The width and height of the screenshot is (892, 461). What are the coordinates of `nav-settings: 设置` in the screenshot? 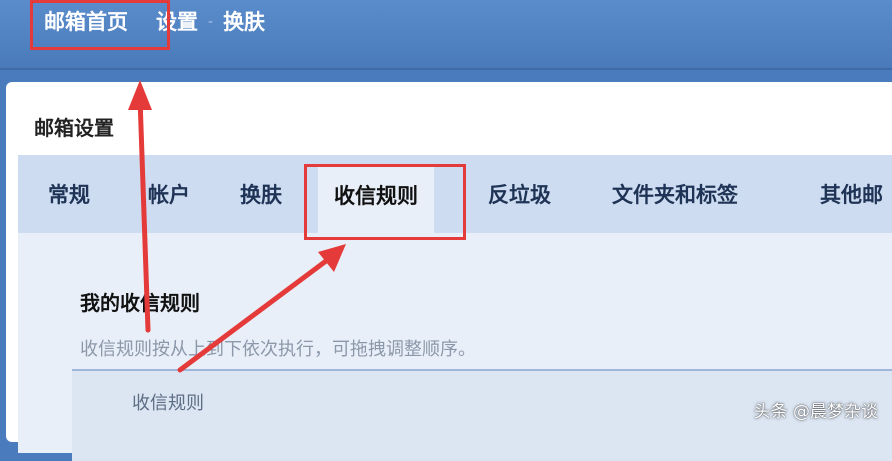 It's located at (177, 22).